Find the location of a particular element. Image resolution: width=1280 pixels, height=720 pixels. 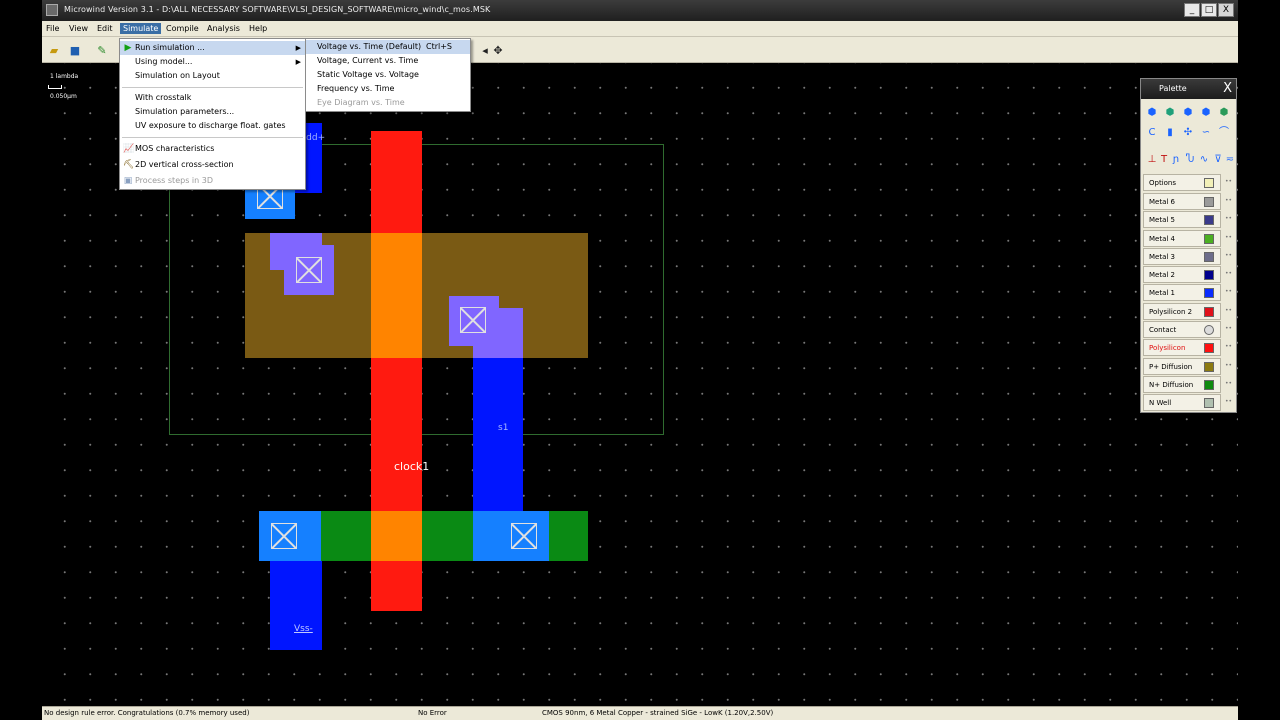

open-icon: ▰ is located at coordinates (54, 50).